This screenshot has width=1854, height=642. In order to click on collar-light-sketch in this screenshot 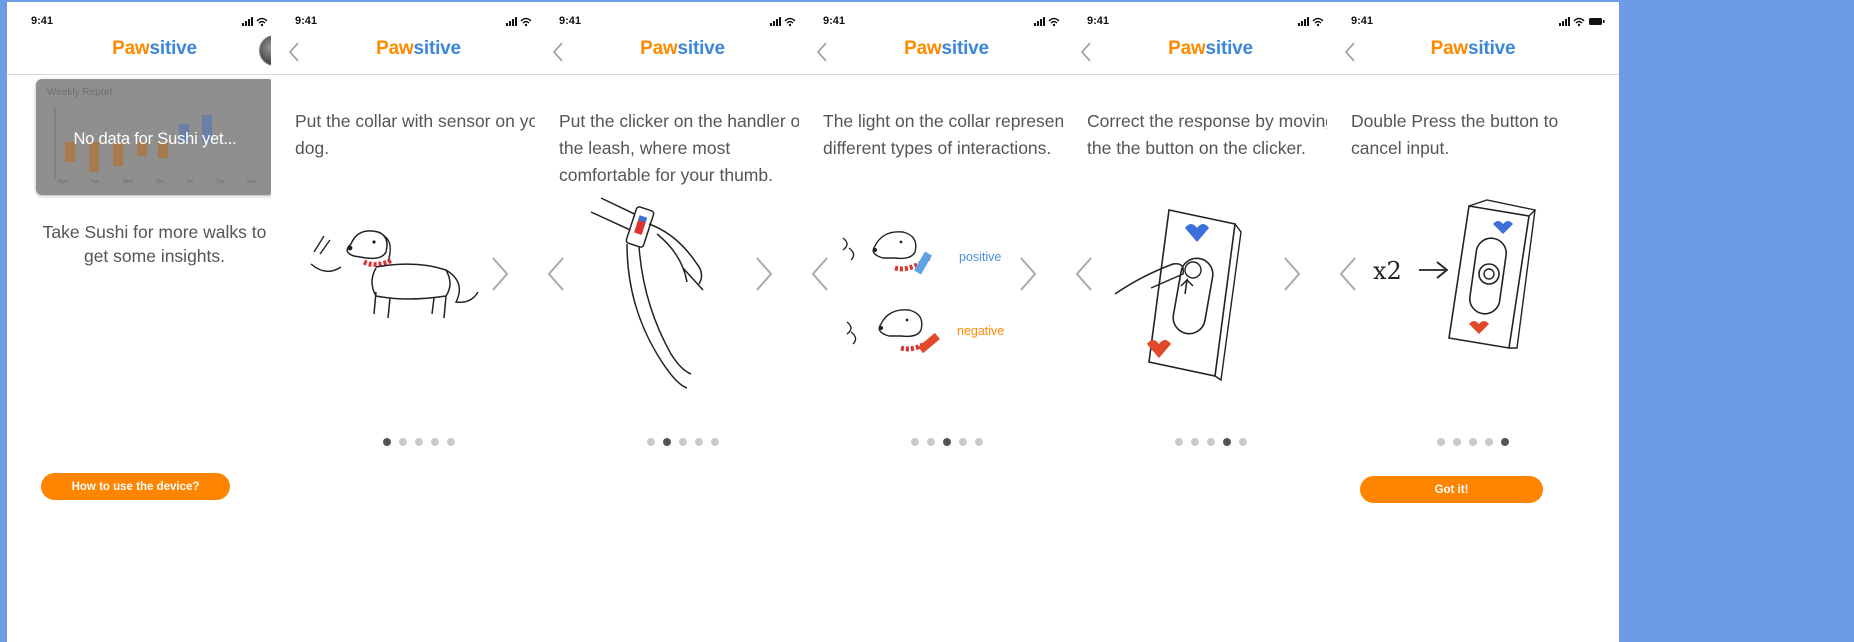, I will do `click(891, 292)`.